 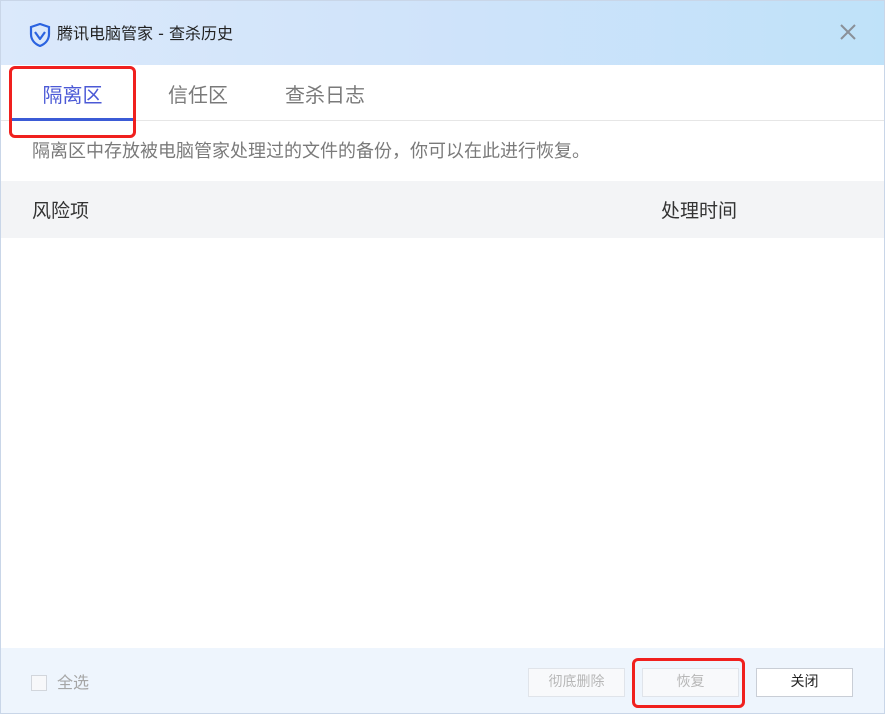 I want to click on close-icon, so click(x=848, y=32).